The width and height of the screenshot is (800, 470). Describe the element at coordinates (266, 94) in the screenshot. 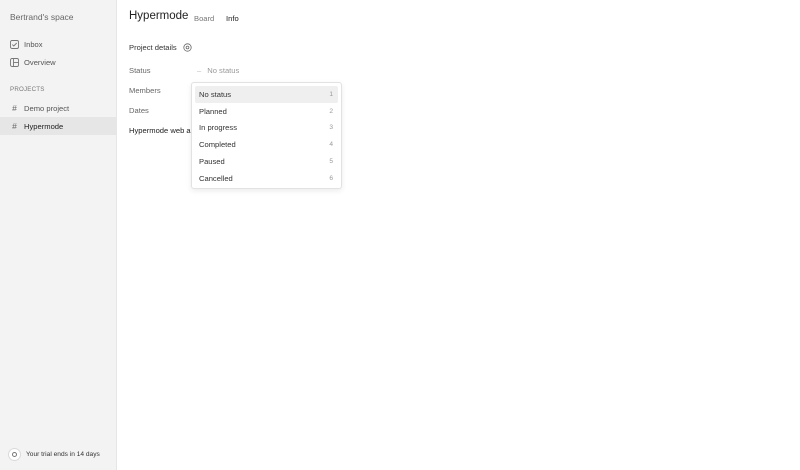

I see `status-option-no-status: No status 1` at that location.